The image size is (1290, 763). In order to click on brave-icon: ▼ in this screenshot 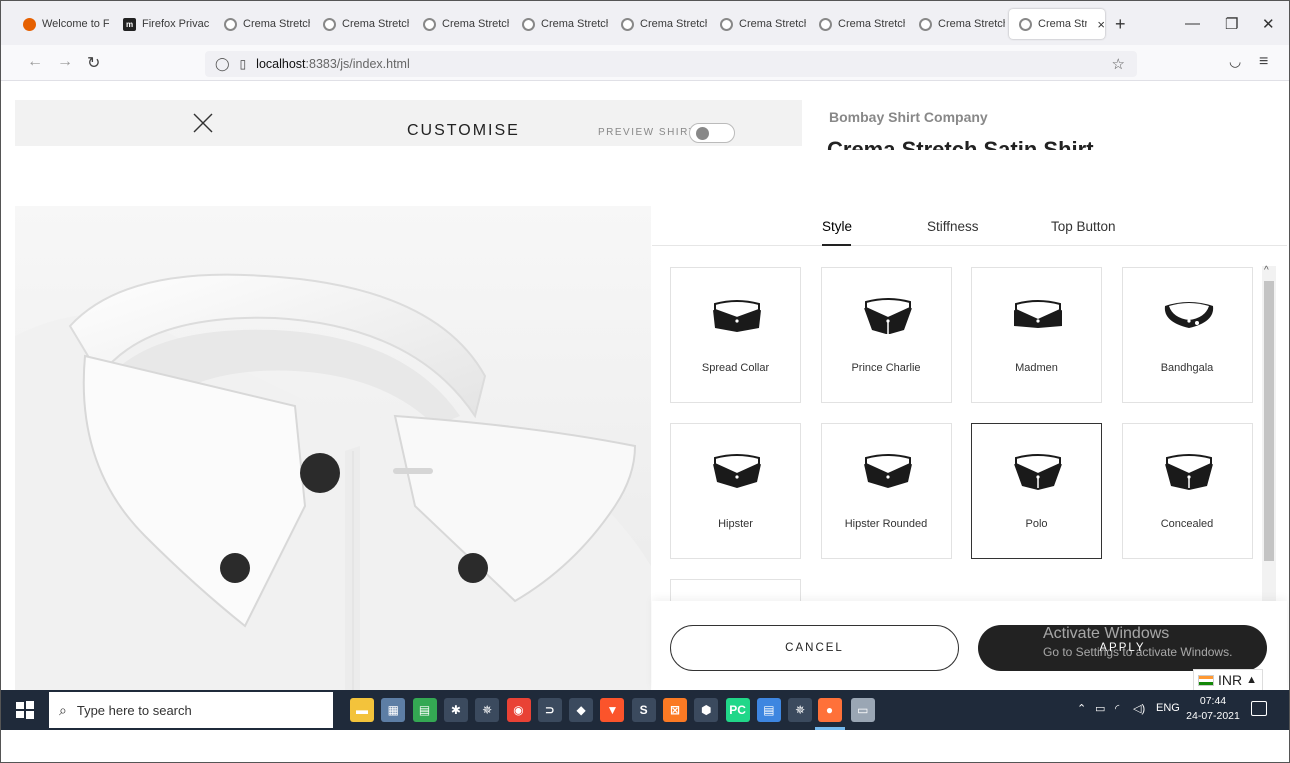, I will do `click(612, 710)`.